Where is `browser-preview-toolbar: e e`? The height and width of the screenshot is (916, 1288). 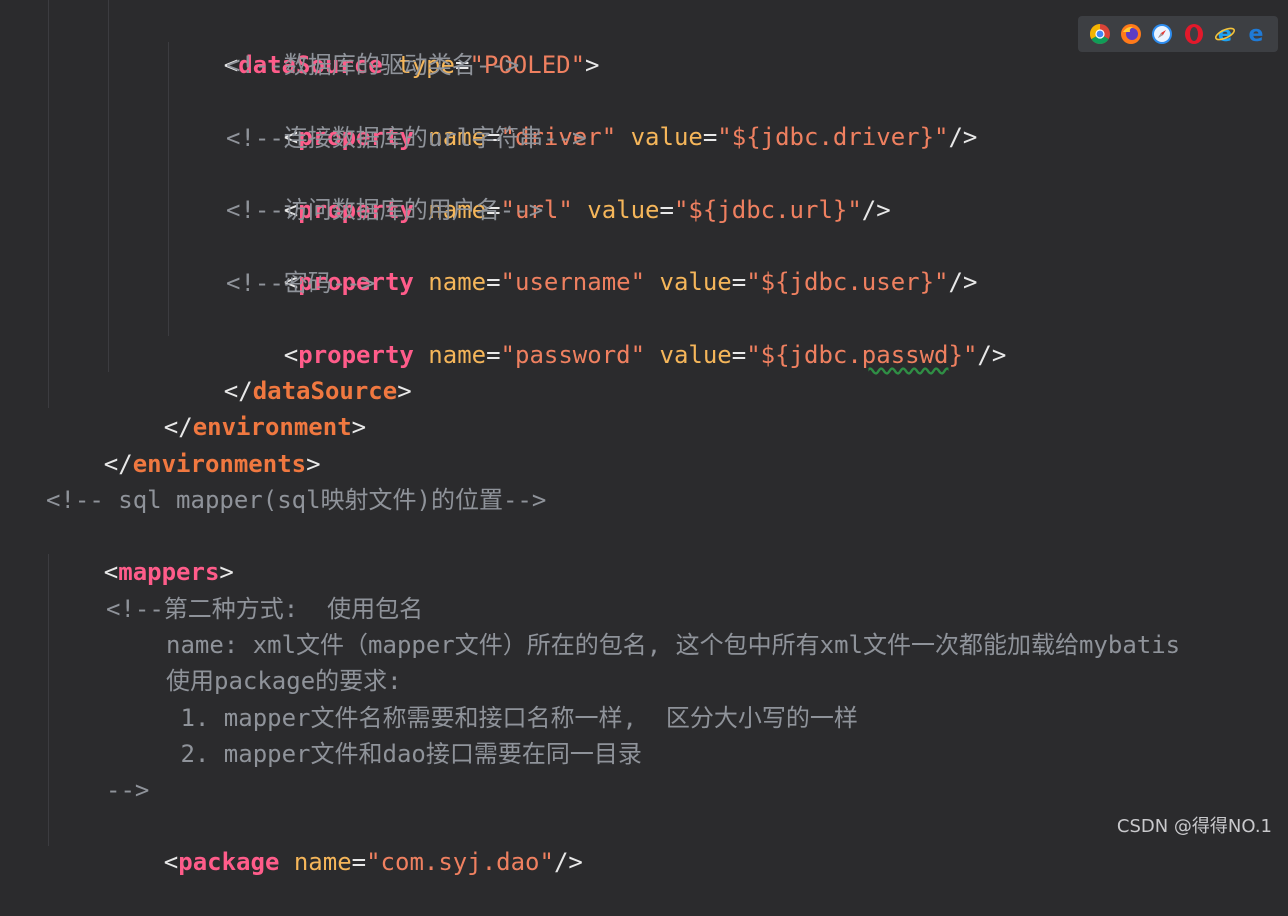 browser-preview-toolbar: e e is located at coordinates (1178, 34).